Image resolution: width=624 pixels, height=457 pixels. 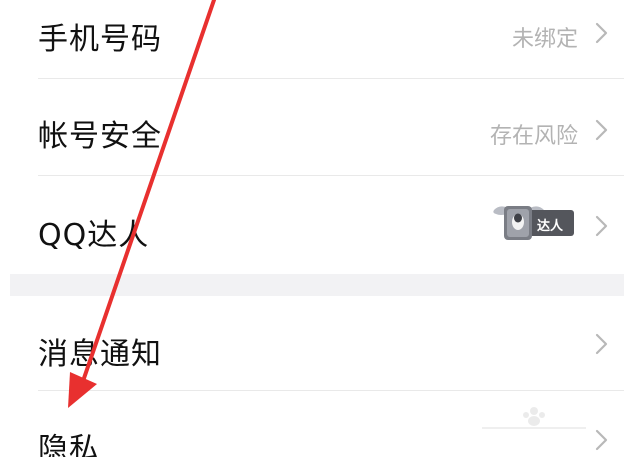 What do you see at coordinates (317, 285) in the screenshot?
I see `section-gap` at bounding box center [317, 285].